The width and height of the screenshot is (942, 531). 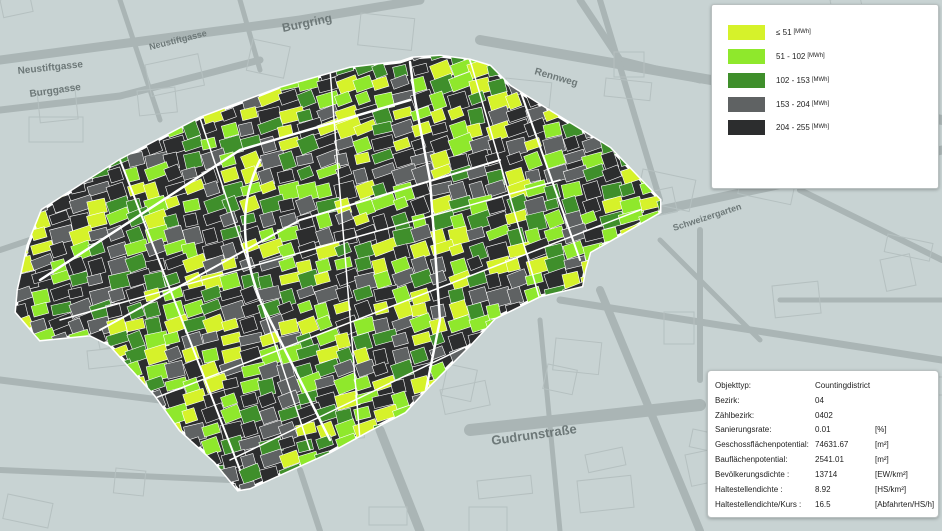 I want to click on info-key: Geschossflächenpotential:, so click(x=762, y=444).